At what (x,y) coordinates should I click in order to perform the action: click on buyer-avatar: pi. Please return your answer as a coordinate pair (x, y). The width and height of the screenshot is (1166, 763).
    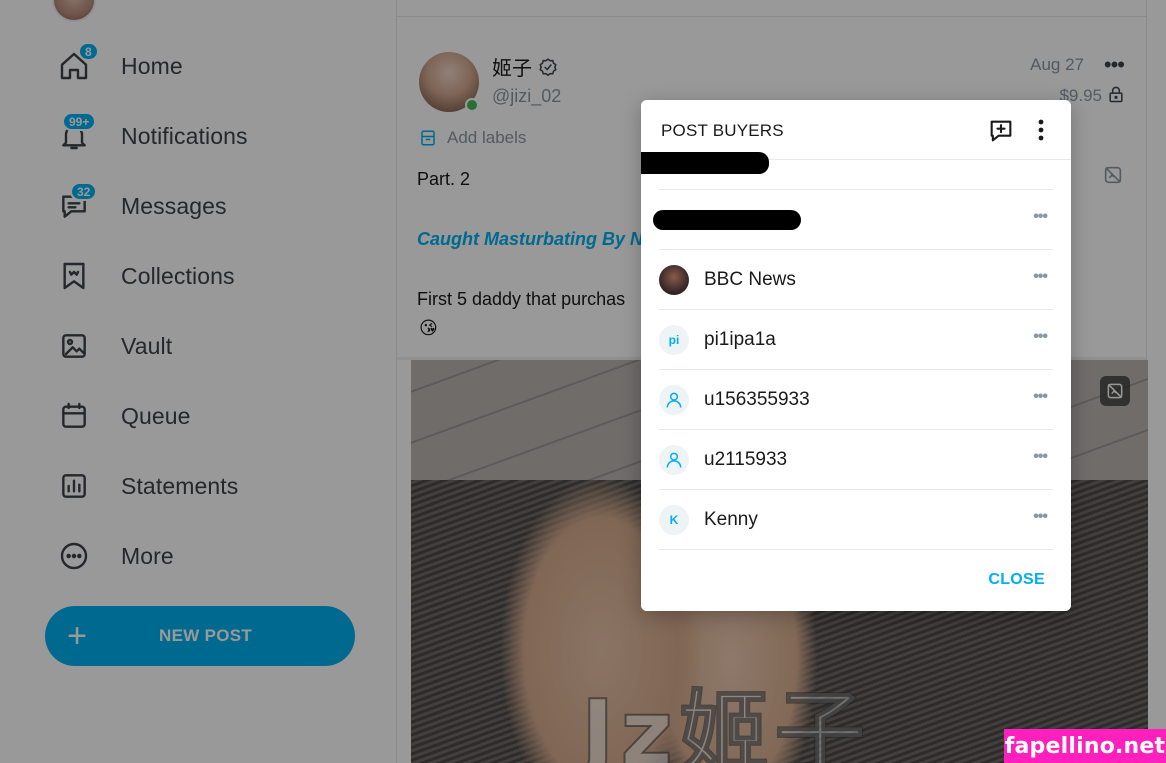
    Looking at the image, I should click on (674, 339).